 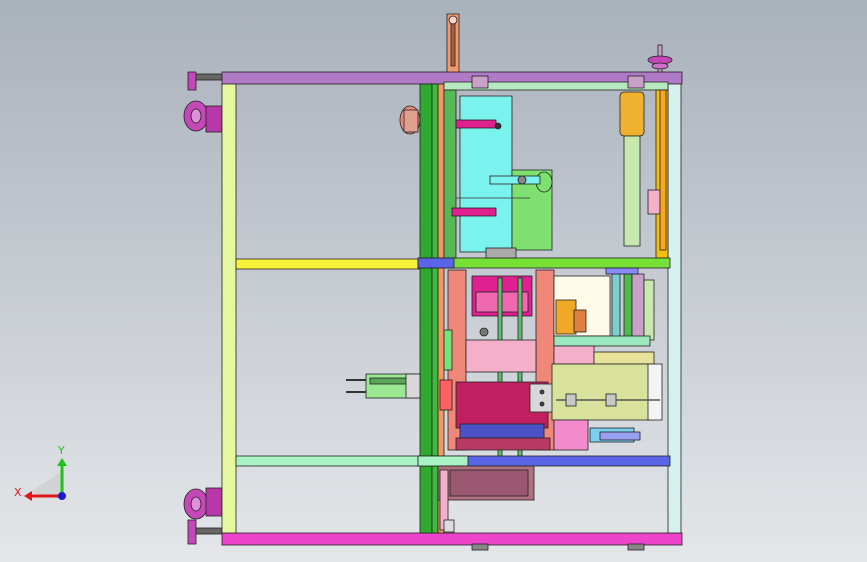 I want to click on upper-subframe-left, so click(x=450, y=174).